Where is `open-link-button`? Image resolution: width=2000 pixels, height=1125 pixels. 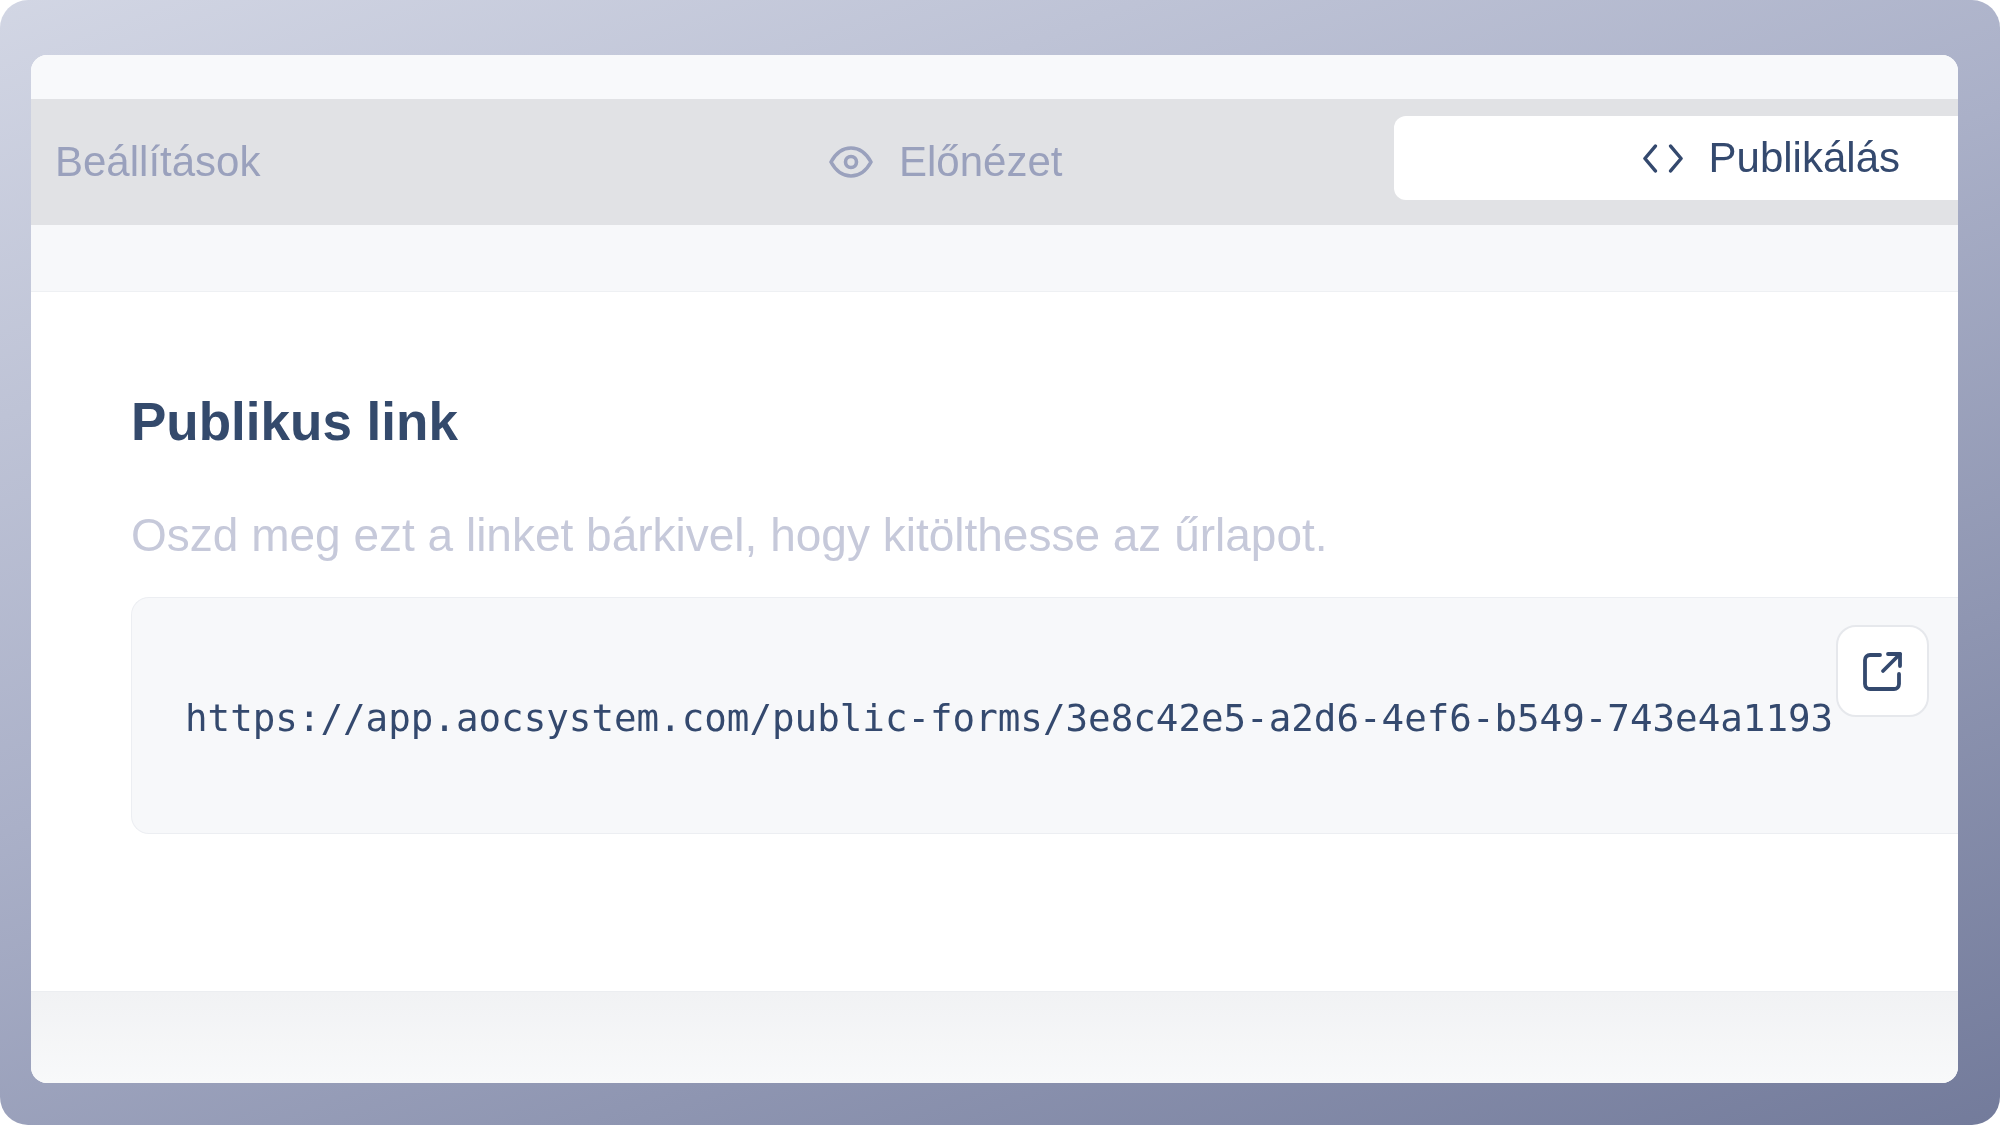
open-link-button is located at coordinates (1882, 671).